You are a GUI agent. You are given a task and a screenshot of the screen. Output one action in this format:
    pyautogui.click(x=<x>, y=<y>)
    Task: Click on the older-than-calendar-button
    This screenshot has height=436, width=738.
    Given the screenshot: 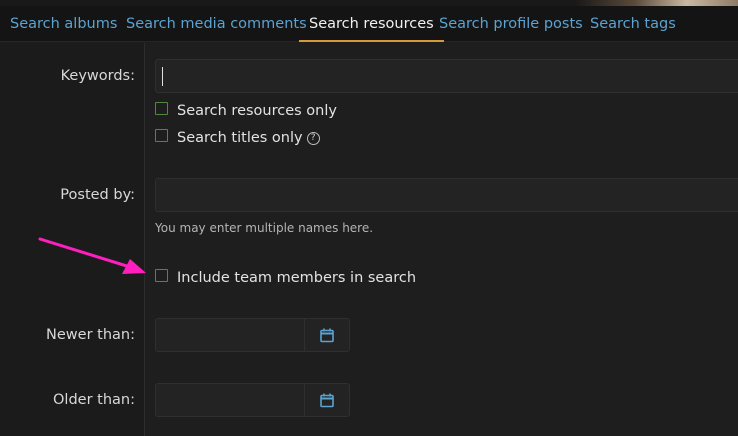 What is the action you would take?
    pyautogui.click(x=326, y=400)
    